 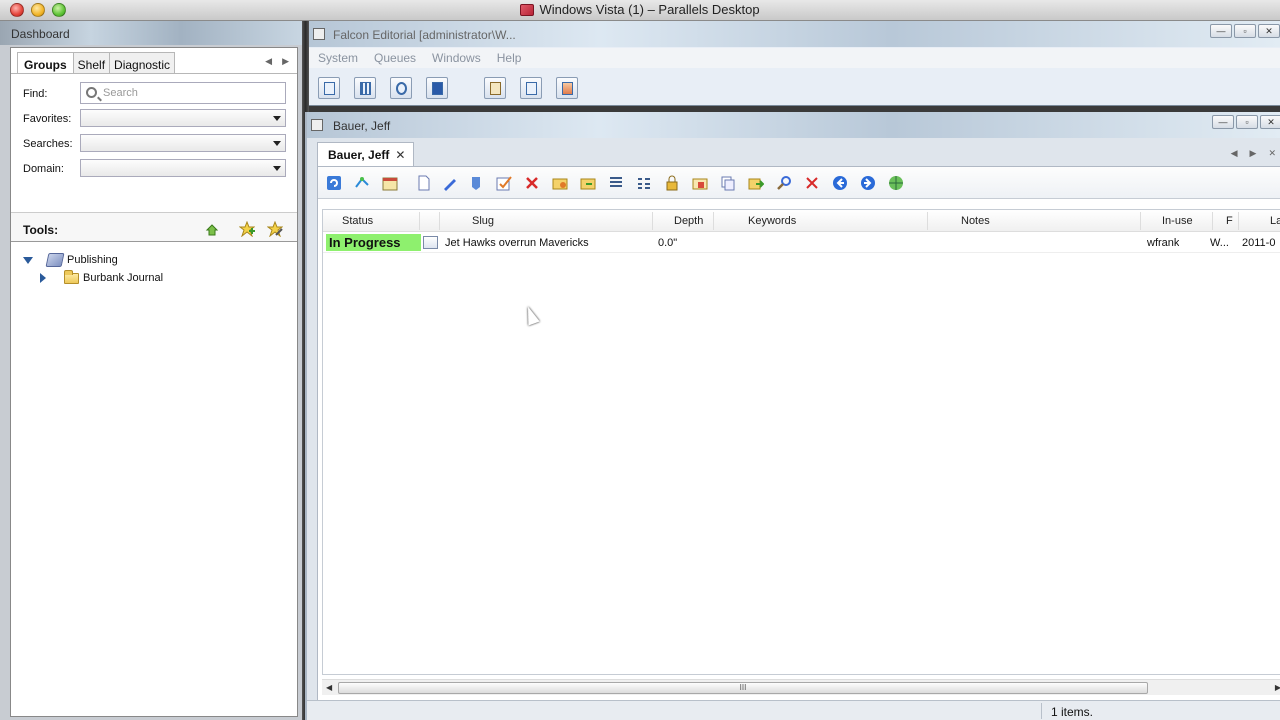 What do you see at coordinates (1275, 221) in the screenshot?
I see `col-la: La` at bounding box center [1275, 221].